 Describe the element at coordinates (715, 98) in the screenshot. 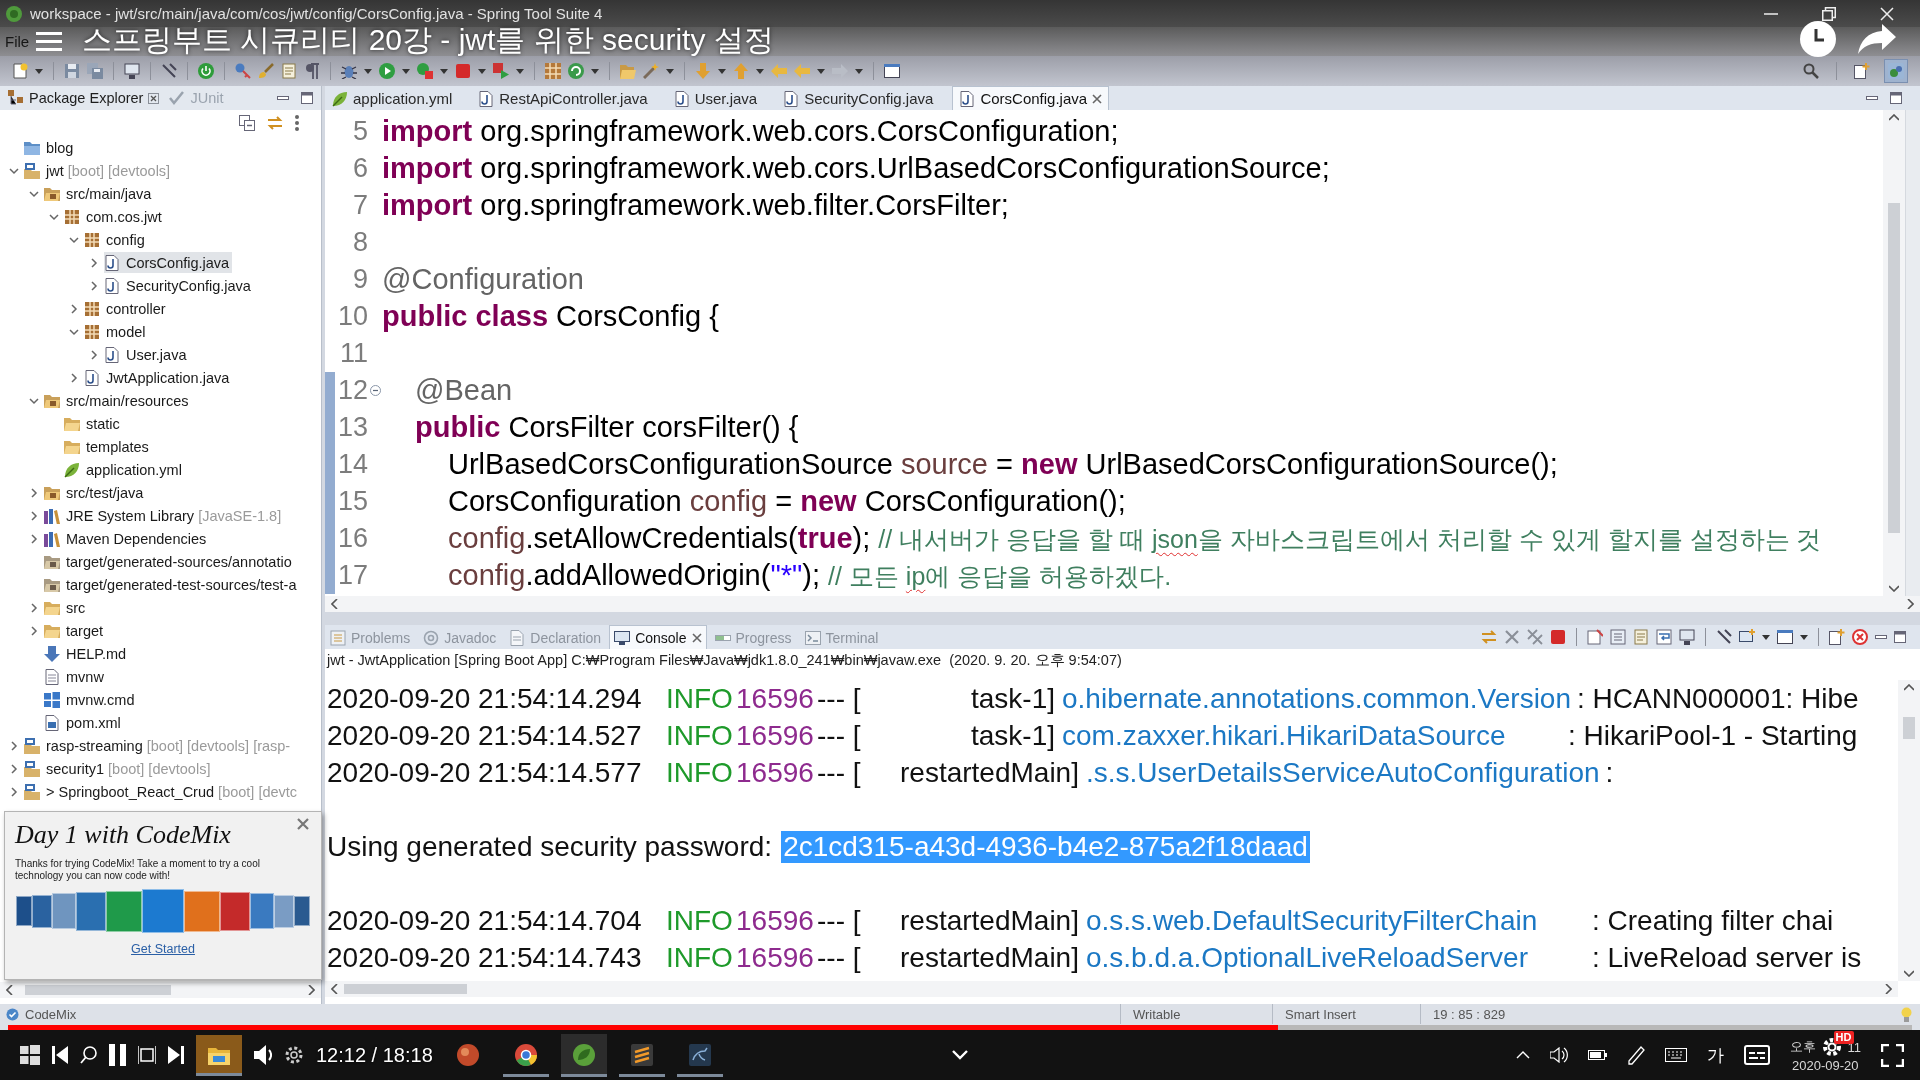

I see `editor-tab: User.java` at that location.